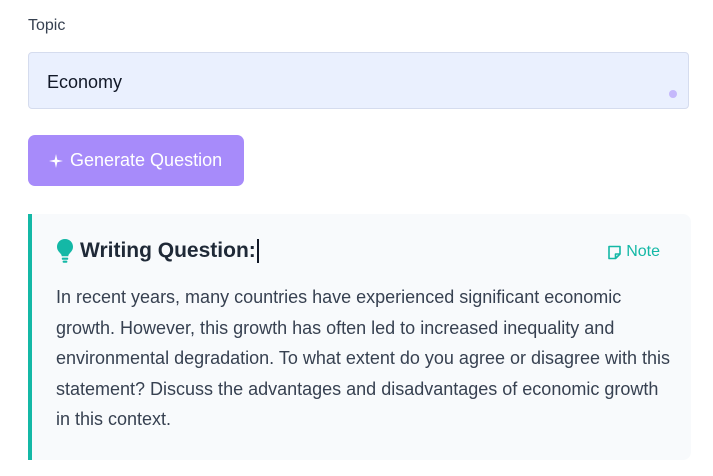 The width and height of the screenshot is (713, 476). I want to click on note-button: Note, so click(633, 252).